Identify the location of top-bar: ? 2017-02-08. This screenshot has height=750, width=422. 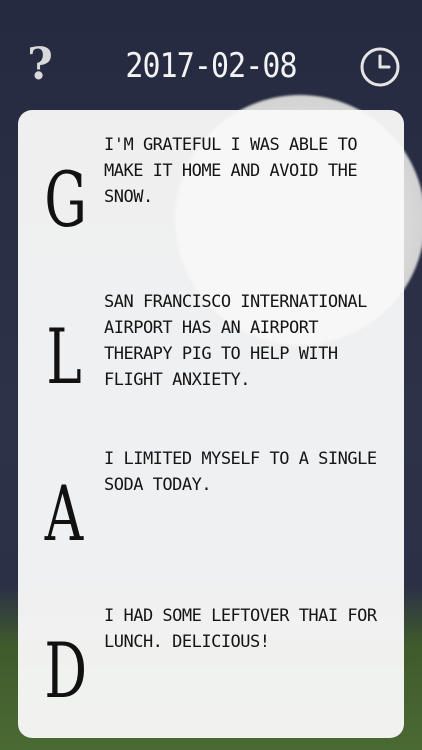
(211, 55).